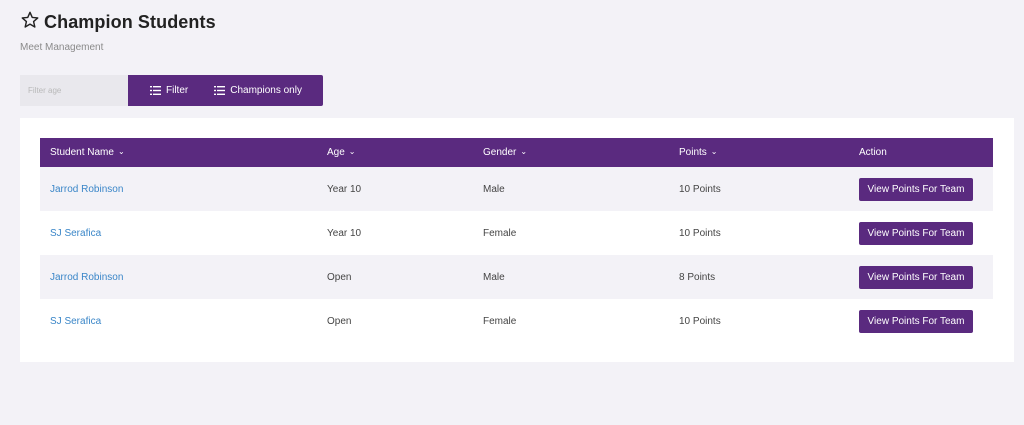 The width and height of the screenshot is (1024, 425). What do you see at coordinates (30, 22) in the screenshot?
I see `star-outline-icon` at bounding box center [30, 22].